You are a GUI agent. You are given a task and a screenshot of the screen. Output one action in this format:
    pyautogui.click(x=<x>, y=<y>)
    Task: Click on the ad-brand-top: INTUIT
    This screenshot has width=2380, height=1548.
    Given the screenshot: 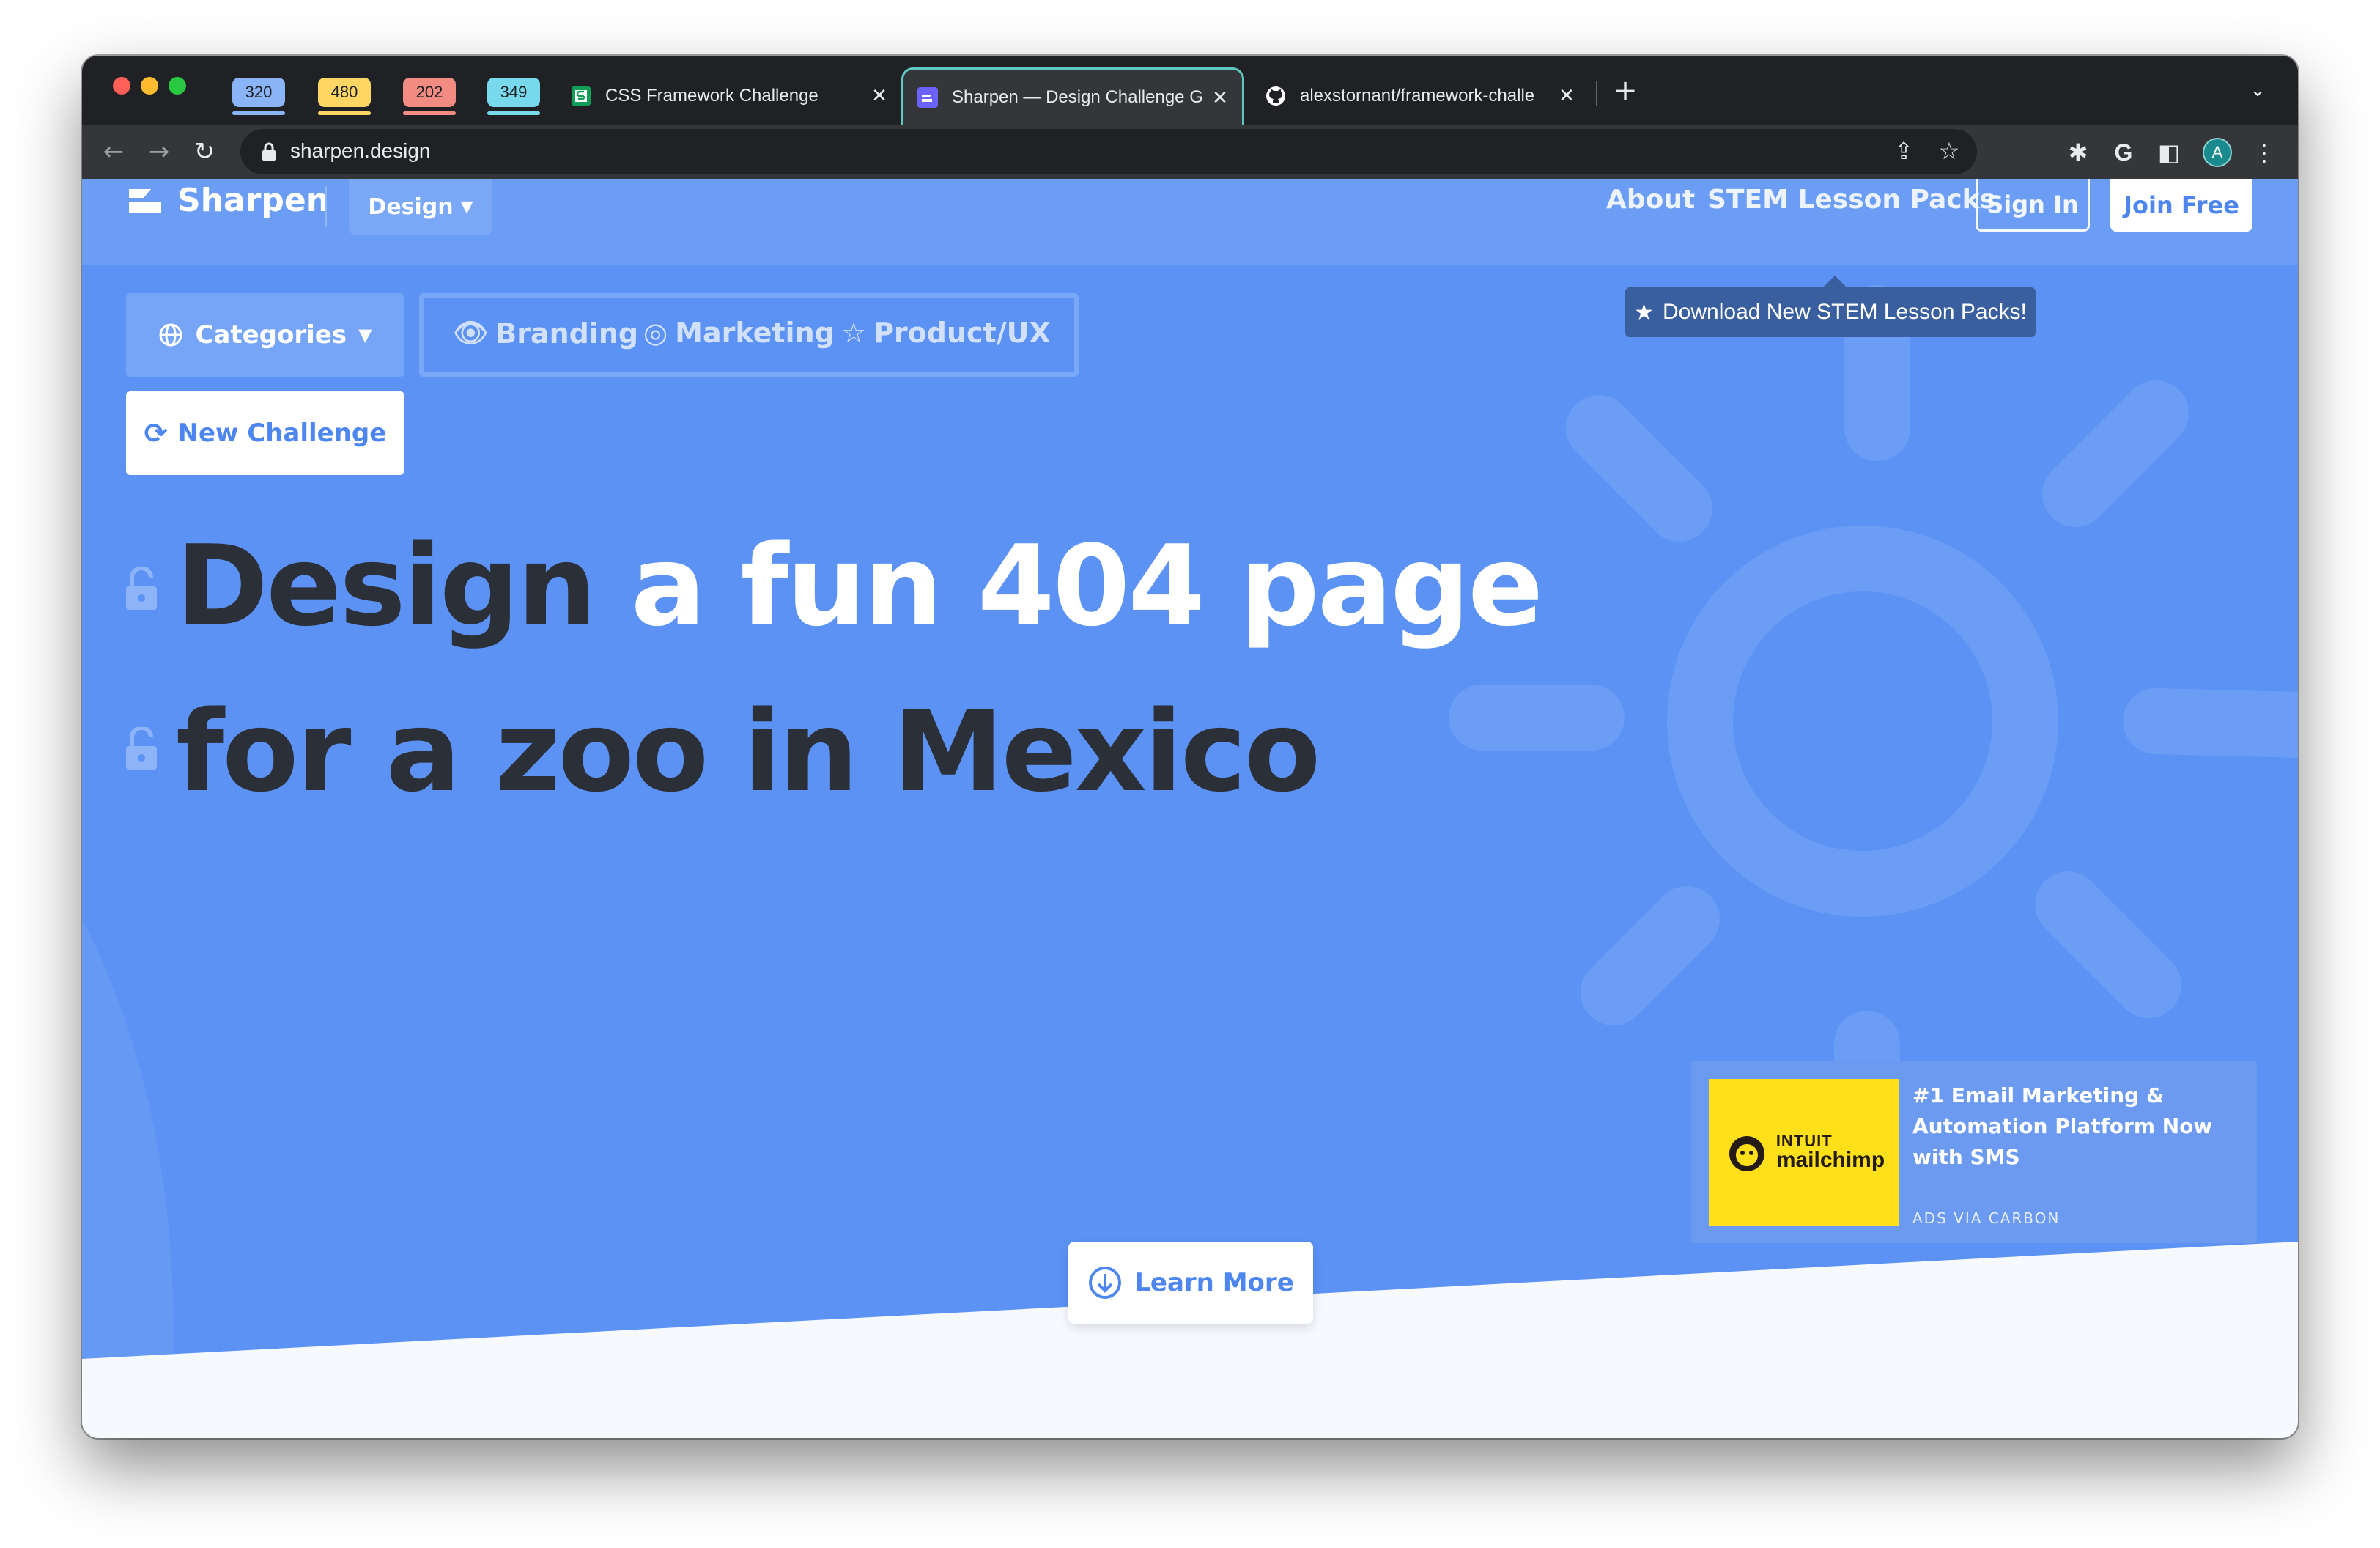 What is the action you would take?
    pyautogui.click(x=1804, y=1141)
    